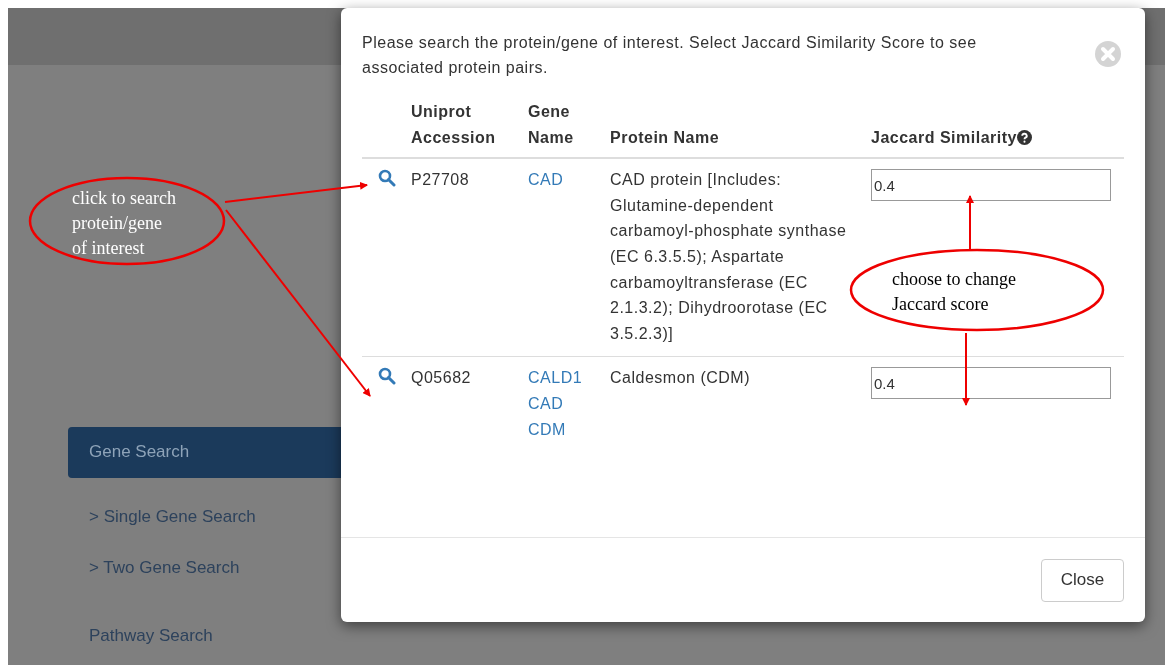 Image resolution: width=1165 pixels, height=665 pixels. What do you see at coordinates (453, 124) in the screenshot?
I see `column-header: Uniprot Accession` at bounding box center [453, 124].